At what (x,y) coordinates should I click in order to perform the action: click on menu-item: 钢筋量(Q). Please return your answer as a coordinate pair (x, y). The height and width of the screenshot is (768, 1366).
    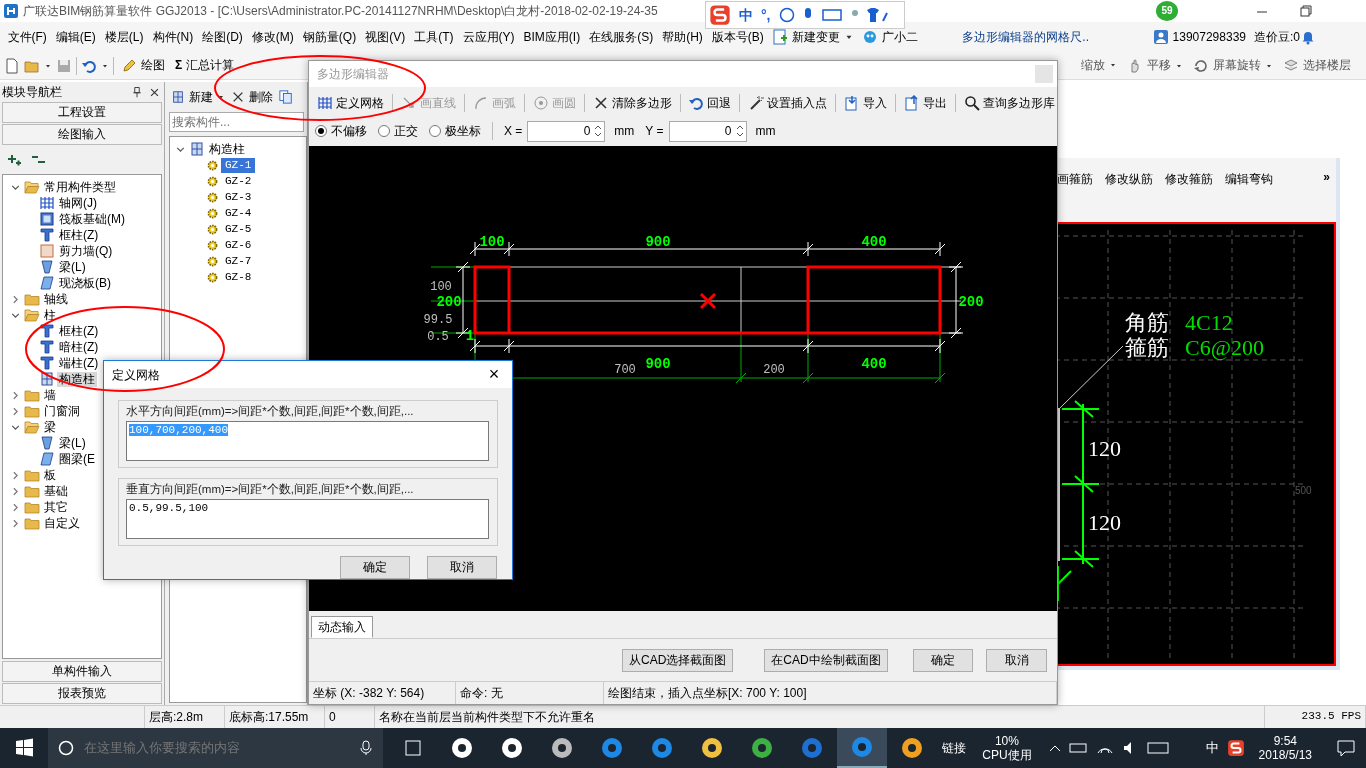
    Looking at the image, I should click on (329, 37).